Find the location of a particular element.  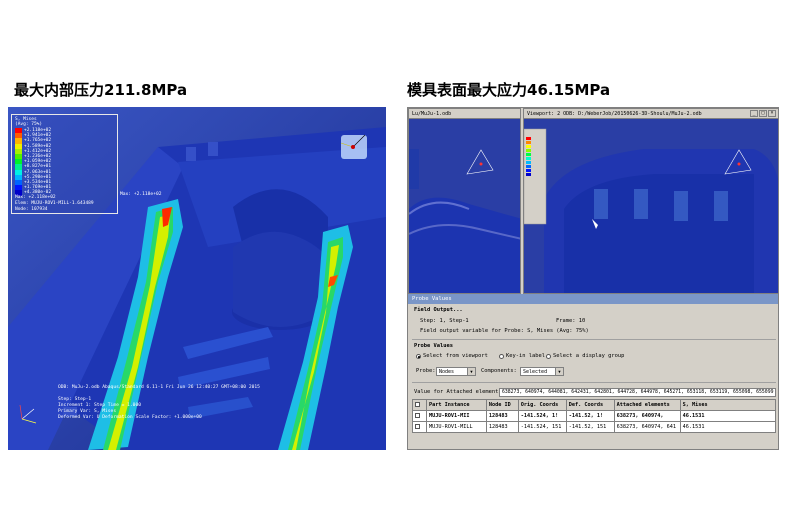

radio-label-keyin: Key-in label is located at coordinates (525, 356).